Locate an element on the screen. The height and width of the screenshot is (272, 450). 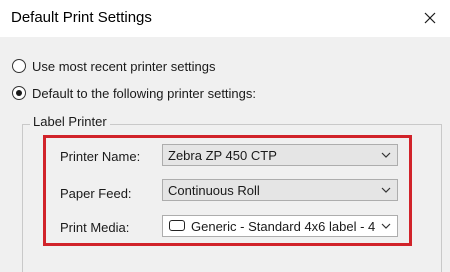
paper-feed-value: Continuous Roll is located at coordinates (214, 190).